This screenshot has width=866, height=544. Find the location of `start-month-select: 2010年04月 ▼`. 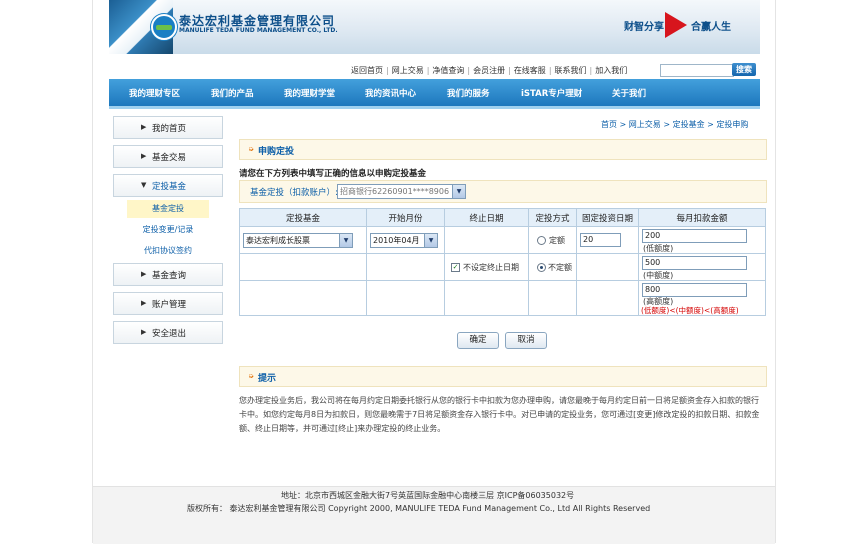

start-month-select: 2010年04月 ▼ is located at coordinates (404, 240).